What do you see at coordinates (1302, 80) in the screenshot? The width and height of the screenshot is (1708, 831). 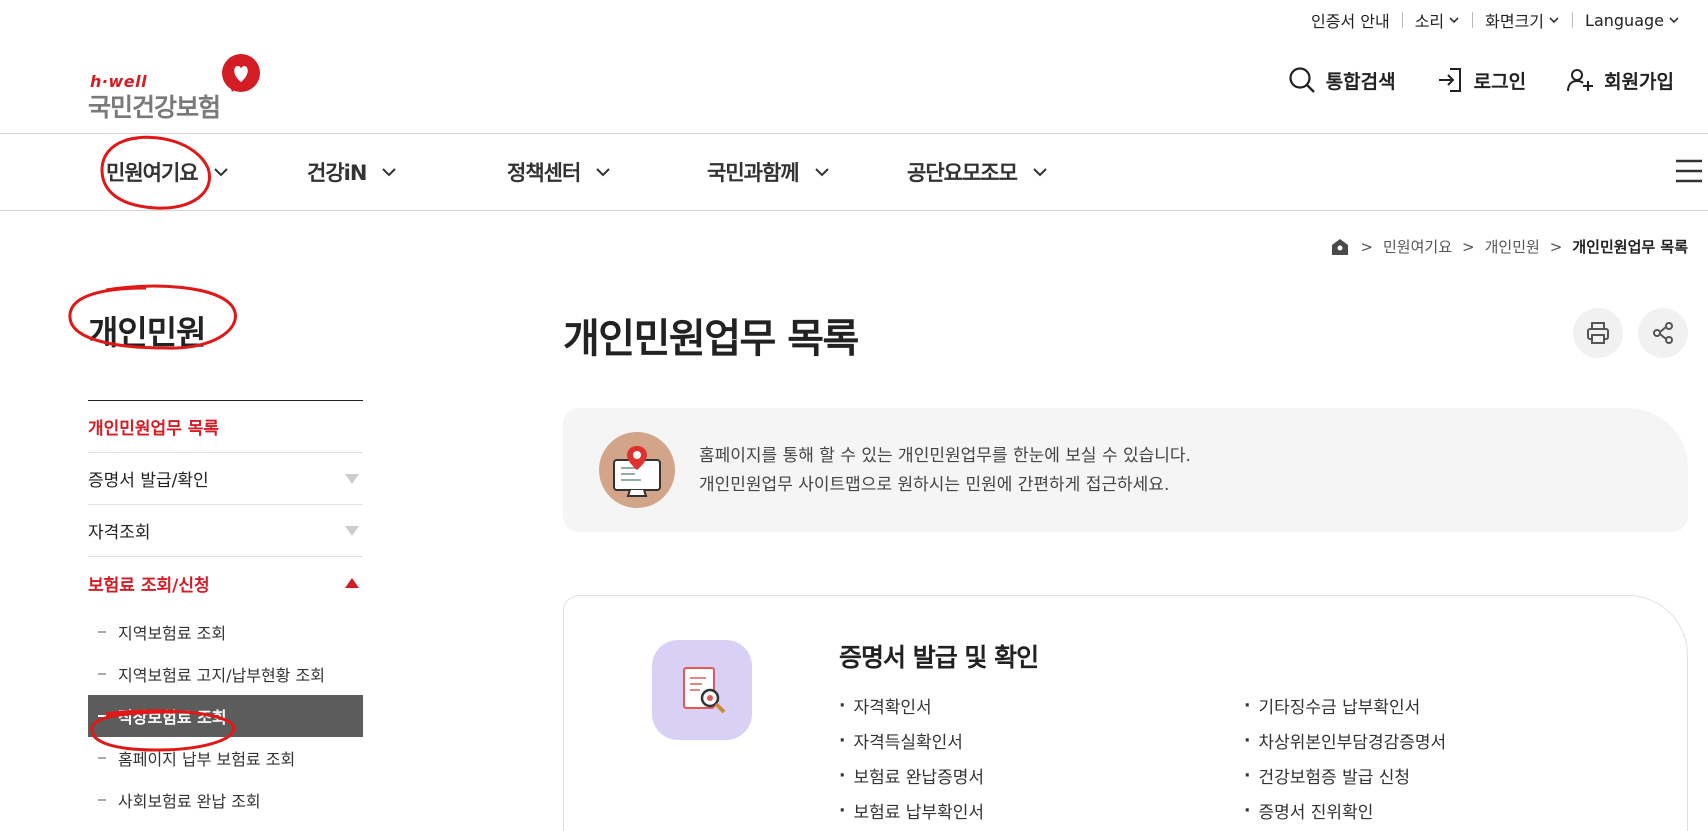 I see `search-icon` at bounding box center [1302, 80].